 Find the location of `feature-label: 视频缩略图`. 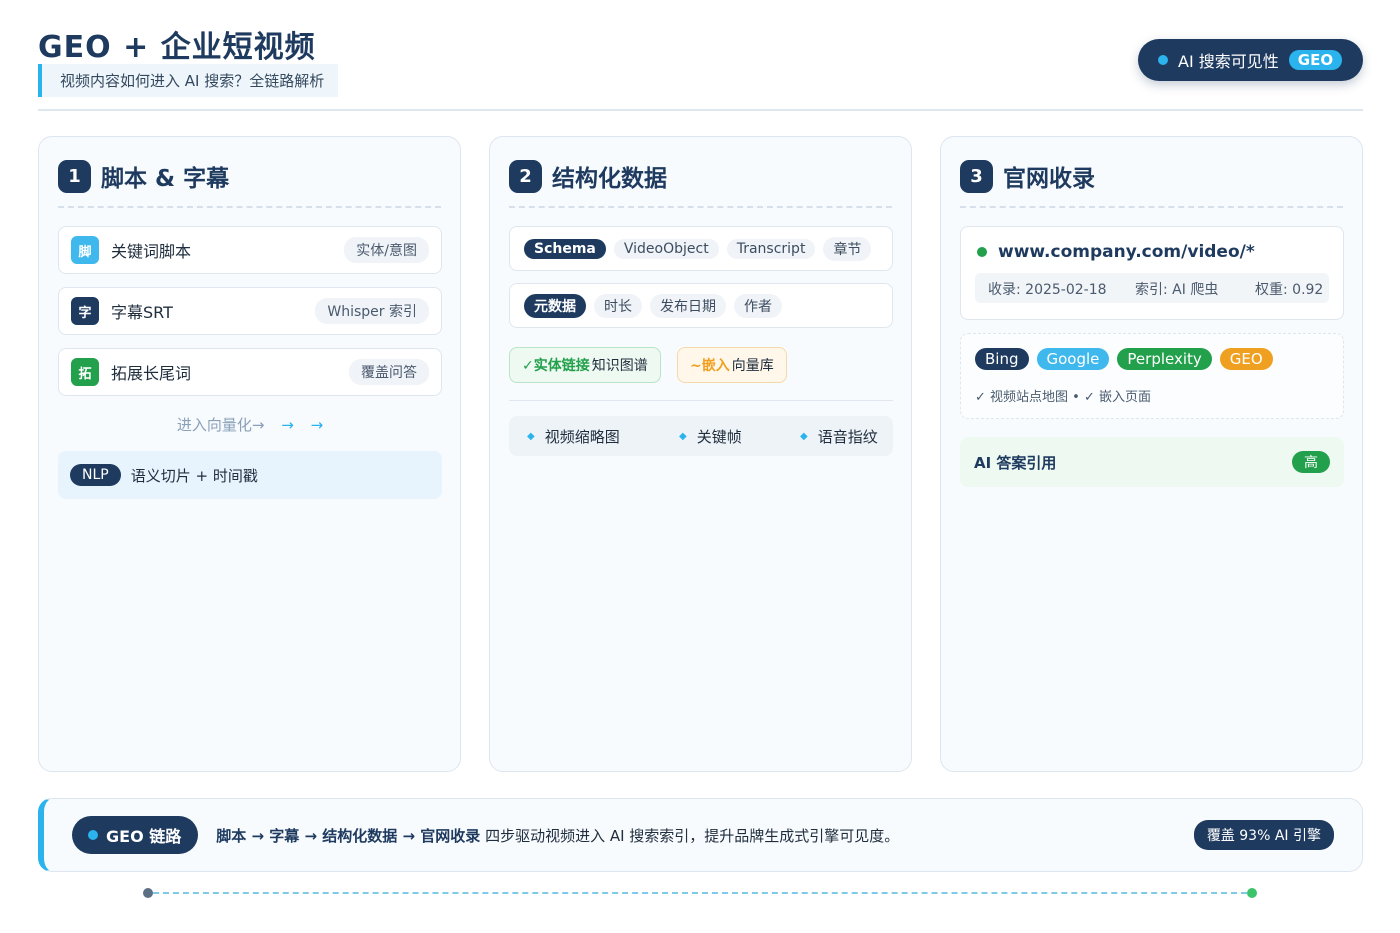

feature-label: 视频缩略图 is located at coordinates (582, 436).